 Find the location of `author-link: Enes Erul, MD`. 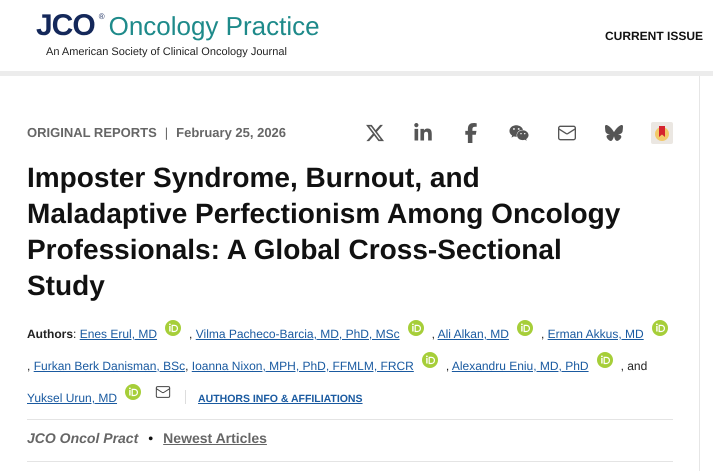

author-link: Enes Erul, MD is located at coordinates (119, 334).